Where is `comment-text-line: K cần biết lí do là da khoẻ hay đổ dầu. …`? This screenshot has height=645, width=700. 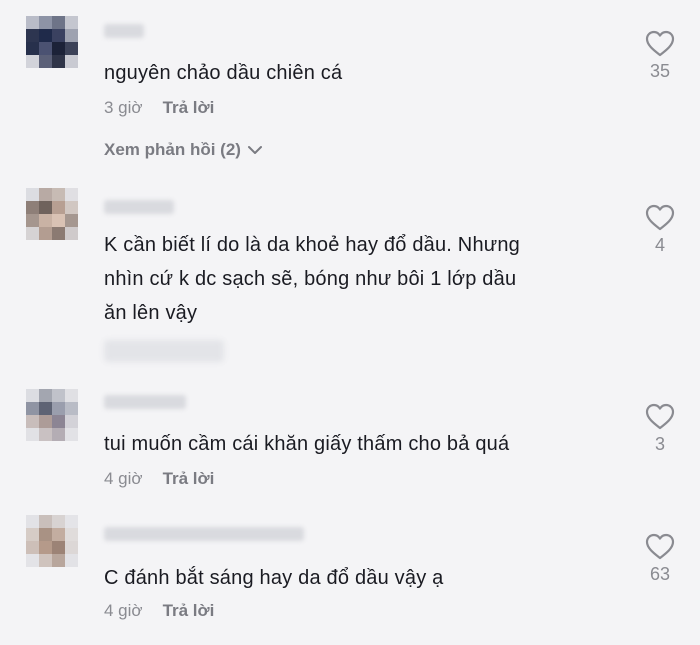
comment-text-line: K cần biết lí do là da khoẻ hay đổ dầu. … is located at coordinates (312, 245).